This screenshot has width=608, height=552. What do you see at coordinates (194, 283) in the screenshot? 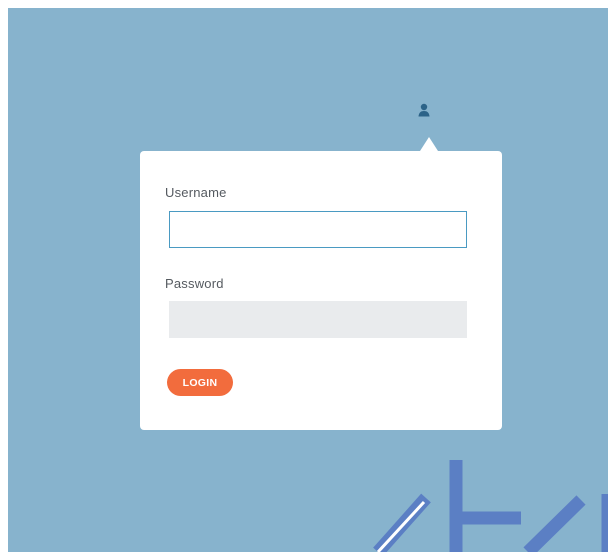
I see `password-label: Password` at bounding box center [194, 283].